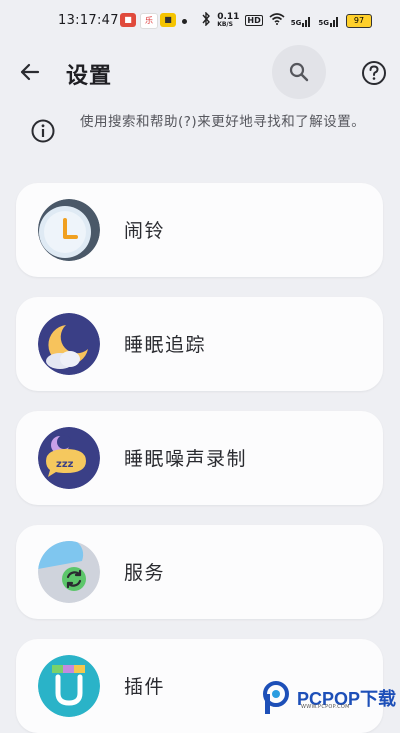  What do you see at coordinates (69, 230) in the screenshot?
I see `clock-icon` at bounding box center [69, 230].